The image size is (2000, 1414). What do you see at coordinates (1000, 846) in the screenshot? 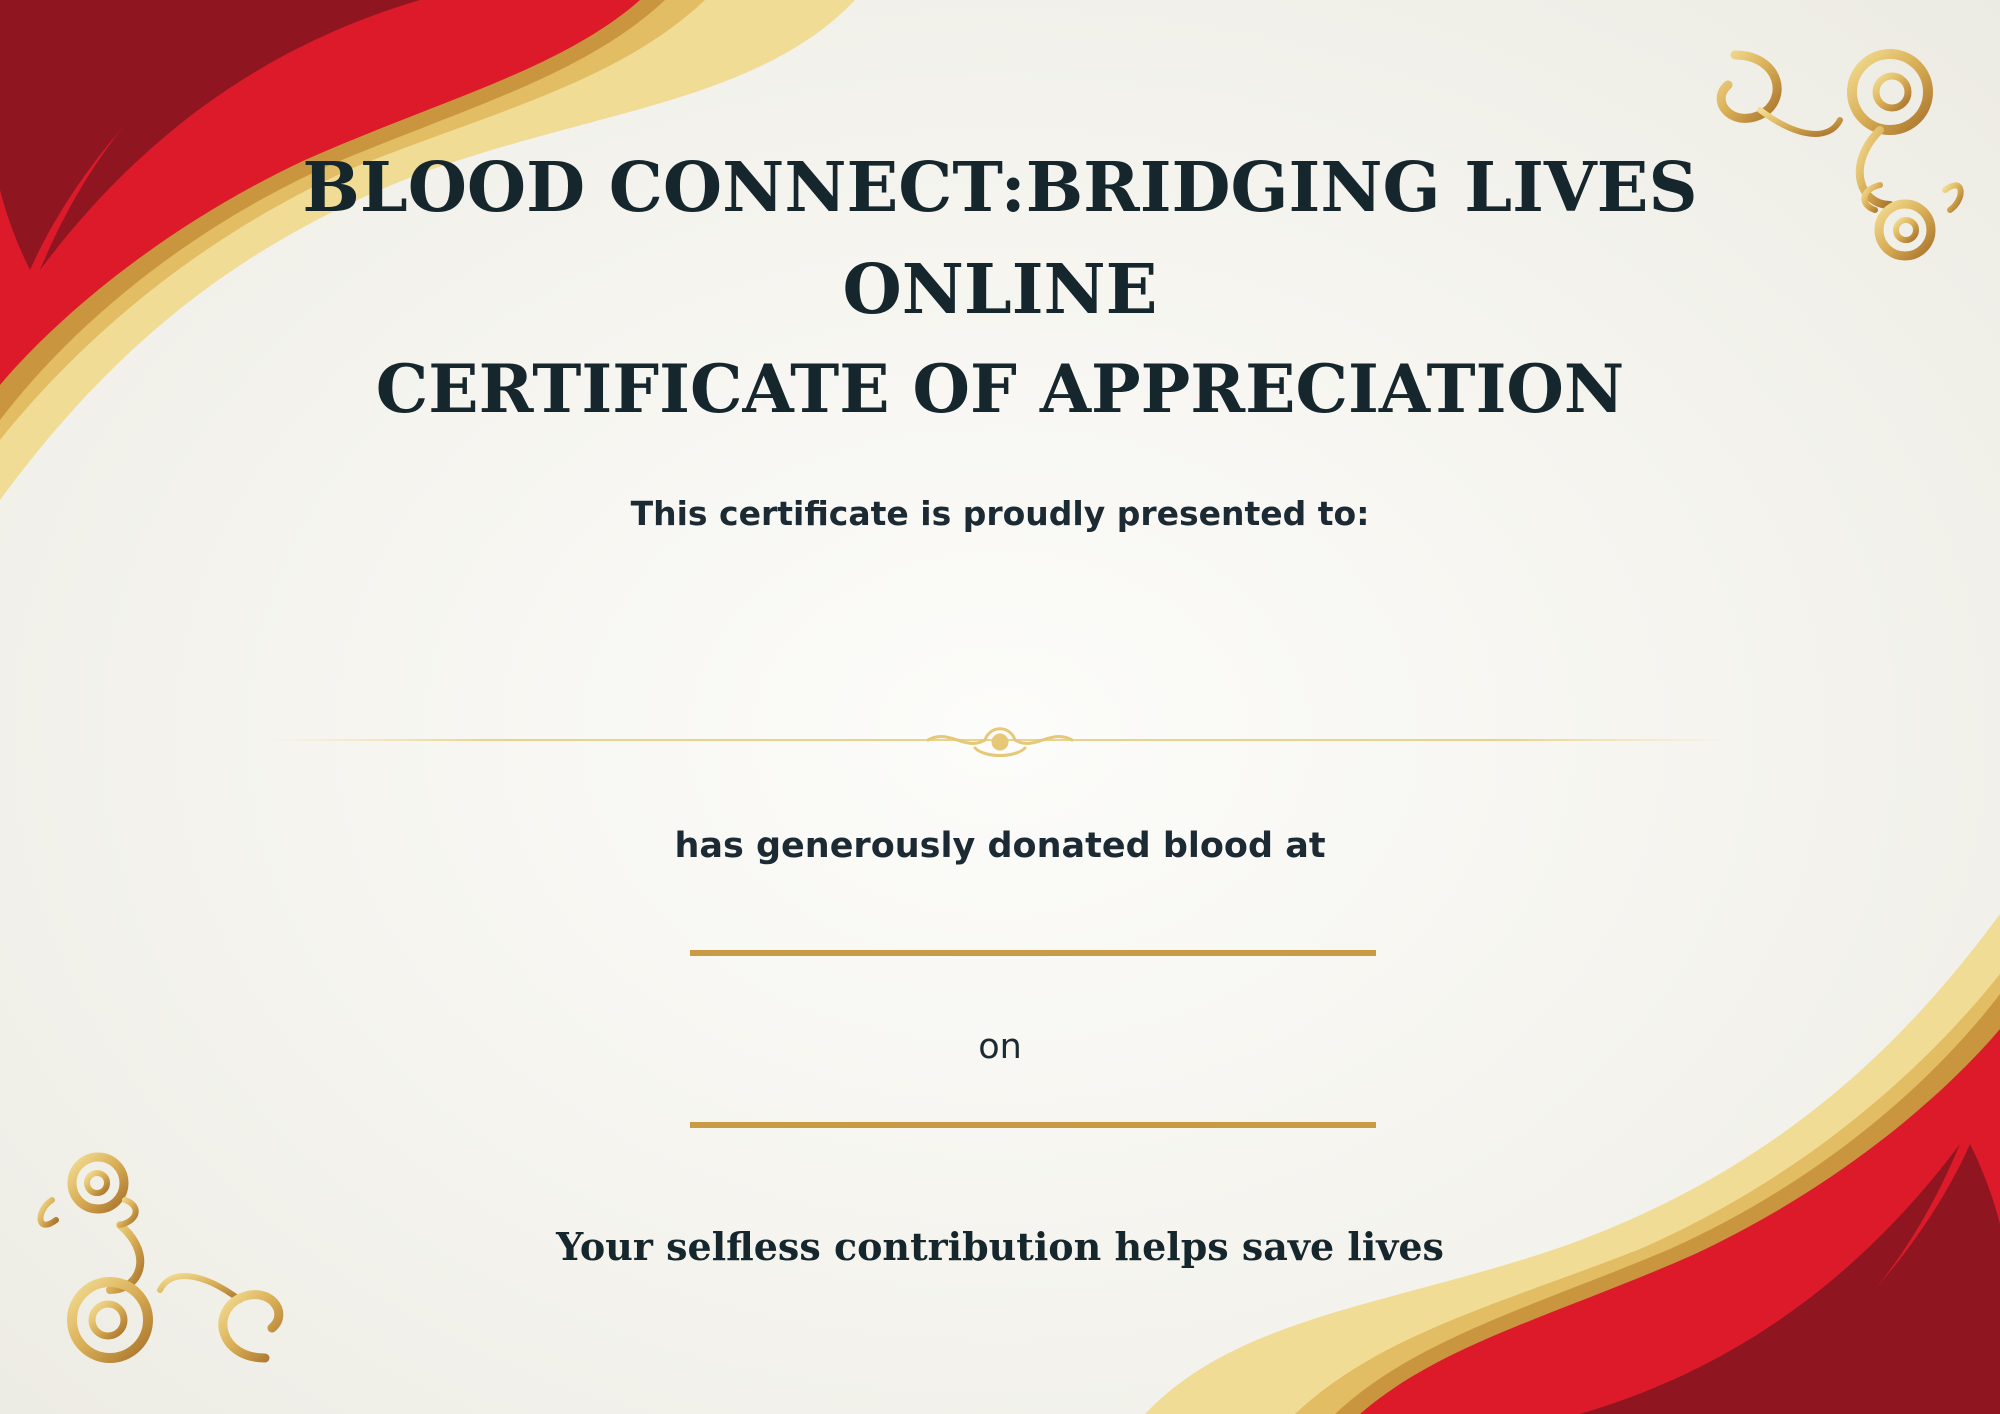
I see `donated-at-label: has generously donated blood at` at bounding box center [1000, 846].